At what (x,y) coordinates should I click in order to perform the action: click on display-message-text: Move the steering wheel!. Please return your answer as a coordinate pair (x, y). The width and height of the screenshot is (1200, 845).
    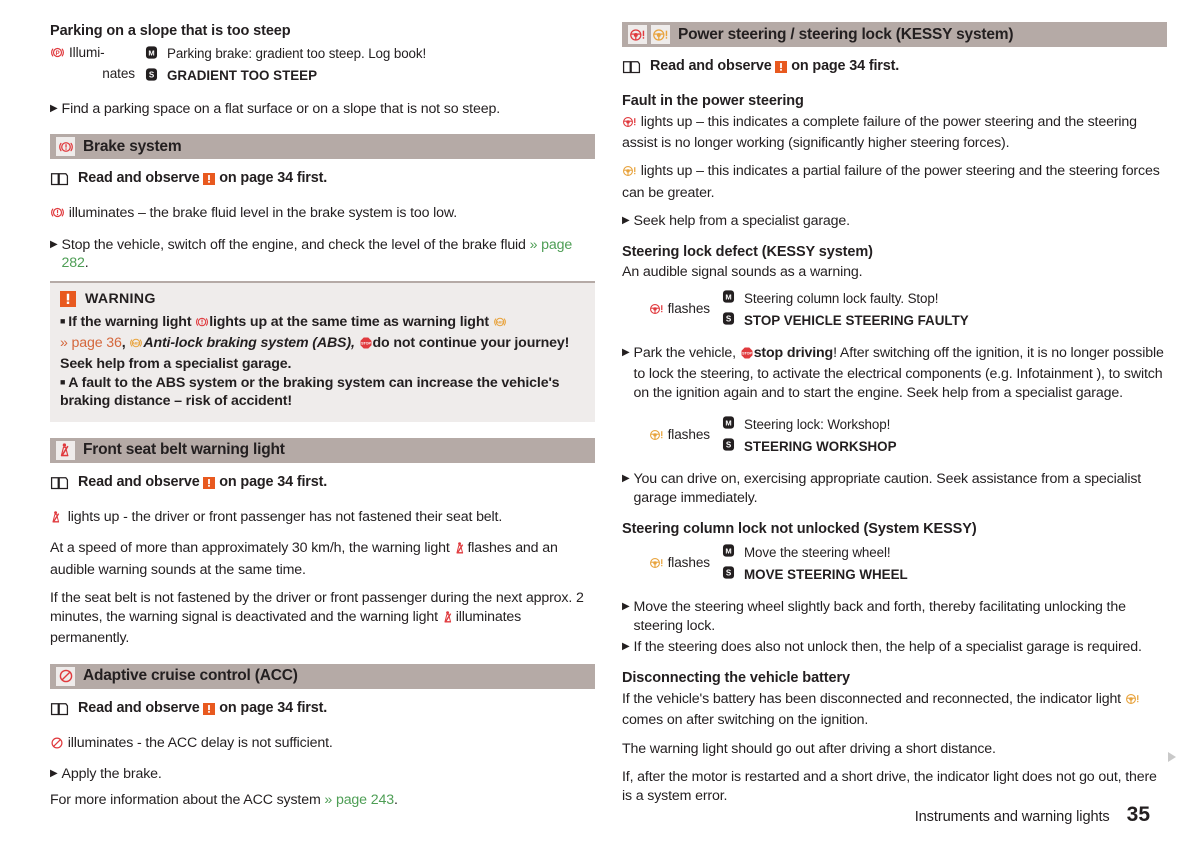
    Looking at the image, I should click on (817, 552).